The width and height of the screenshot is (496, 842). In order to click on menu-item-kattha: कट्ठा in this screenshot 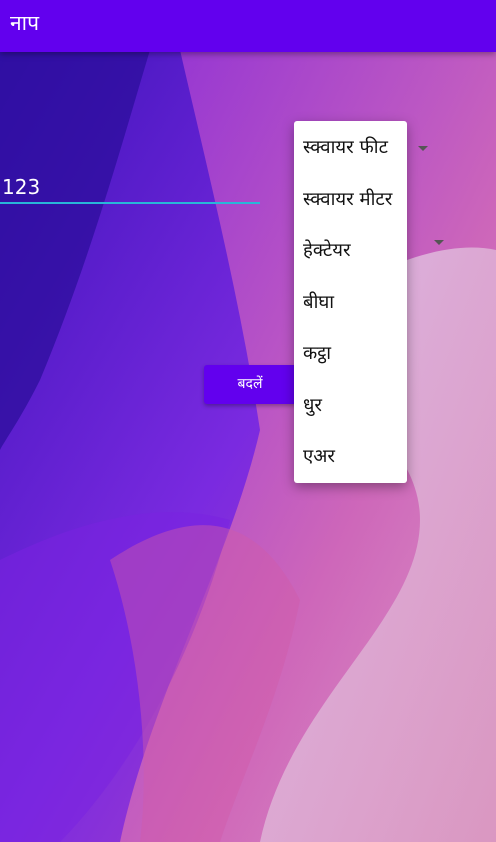, I will do `click(350, 354)`.